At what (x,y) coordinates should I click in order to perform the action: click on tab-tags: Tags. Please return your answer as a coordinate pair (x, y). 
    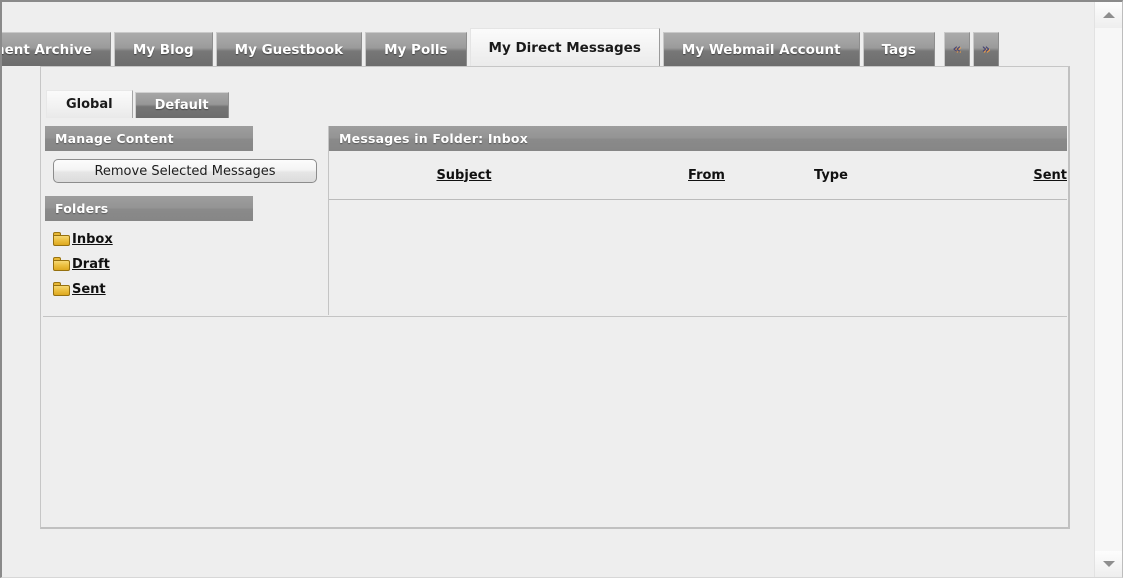
    Looking at the image, I should click on (898, 49).